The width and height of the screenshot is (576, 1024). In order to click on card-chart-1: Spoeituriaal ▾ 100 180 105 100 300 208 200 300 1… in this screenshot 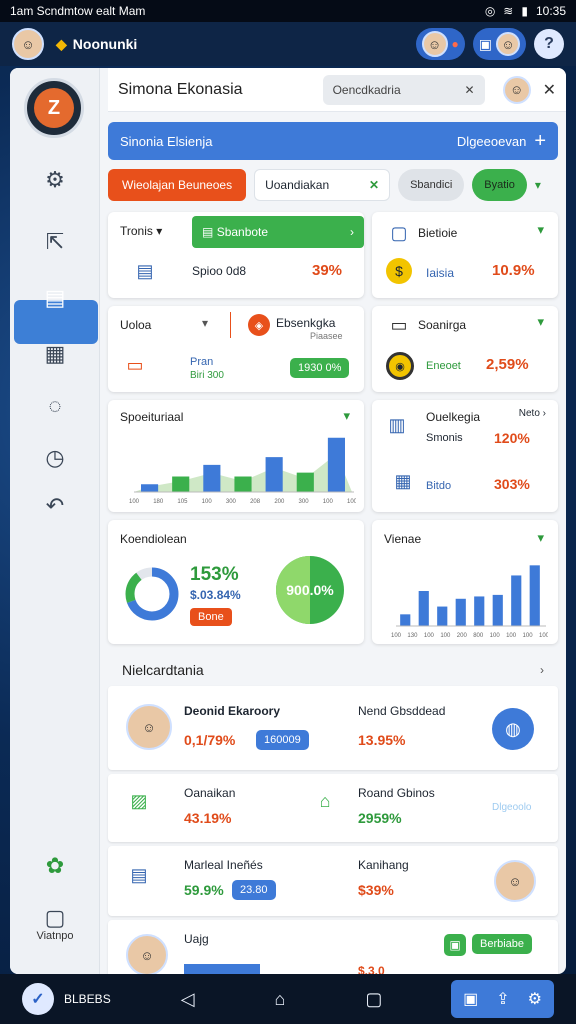, I will do `click(236, 456)`.